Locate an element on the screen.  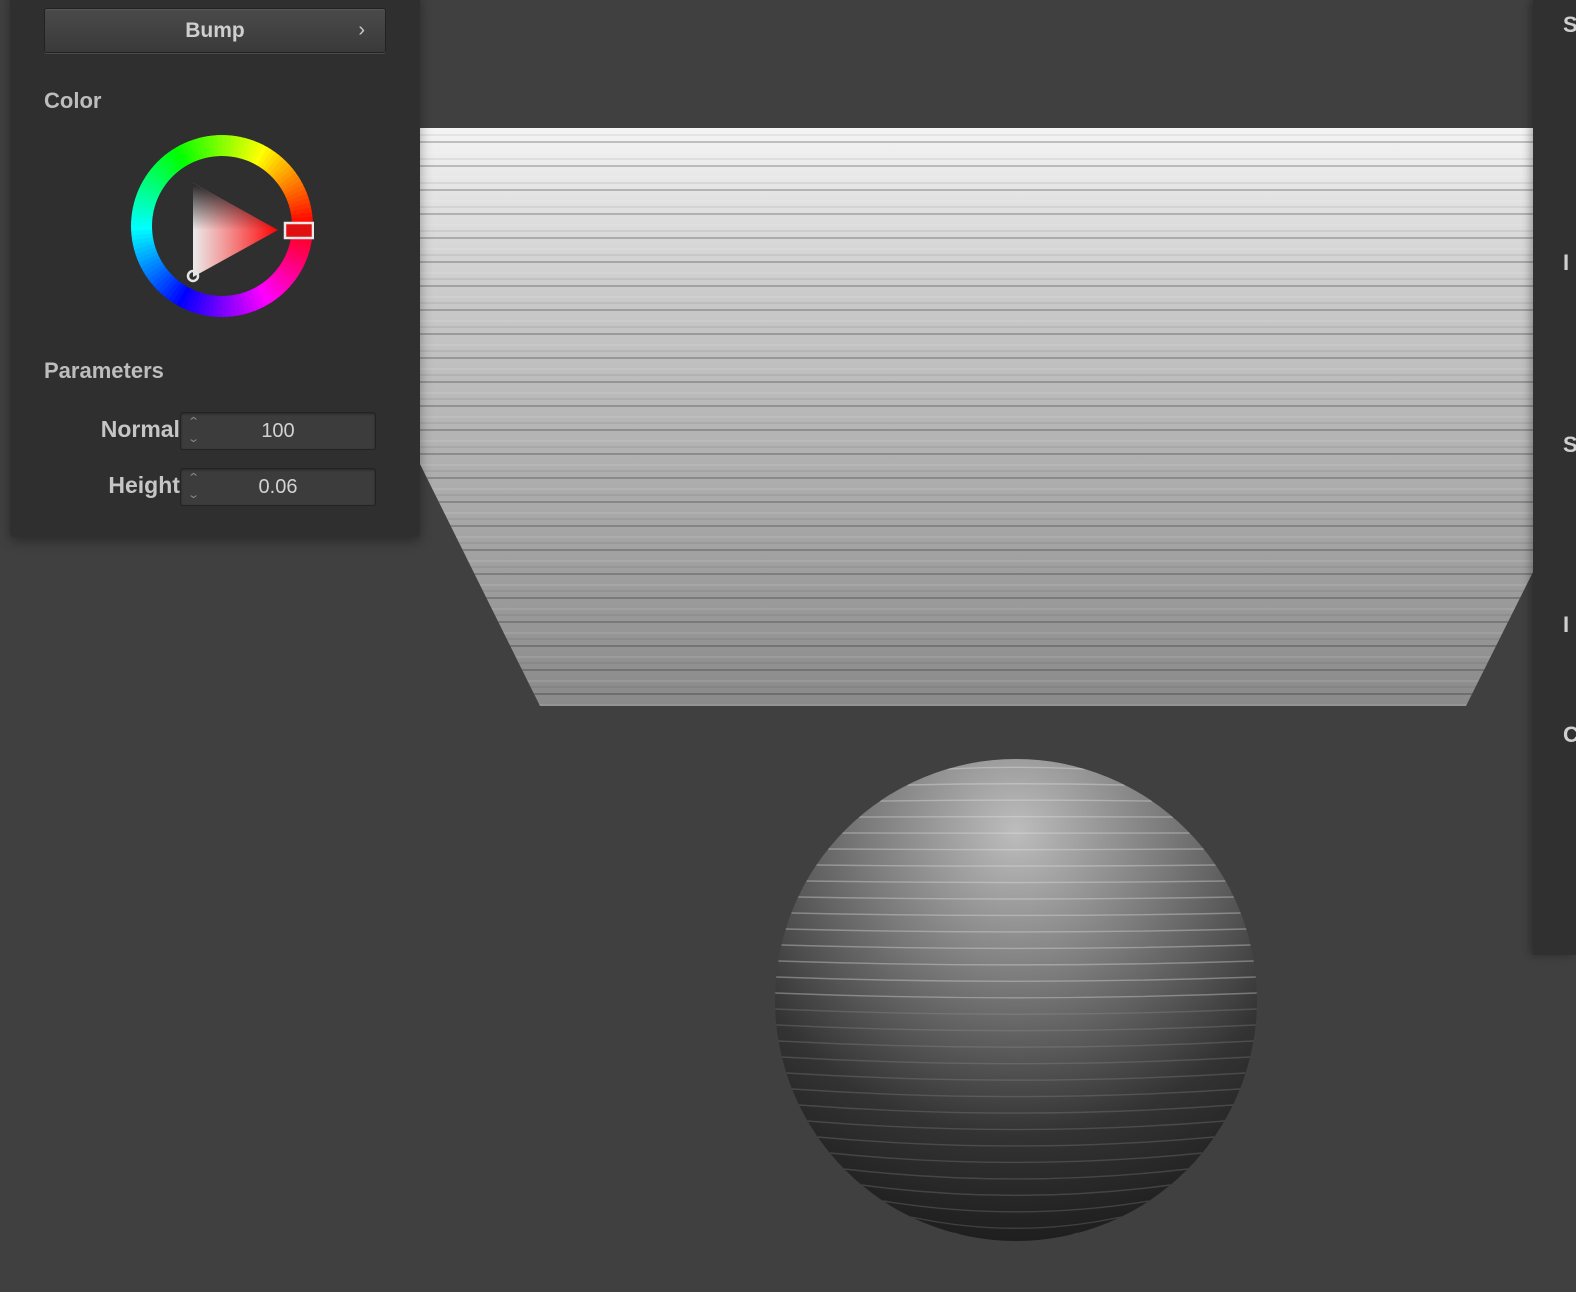
hue-picker-handle is located at coordinates (299, 230).